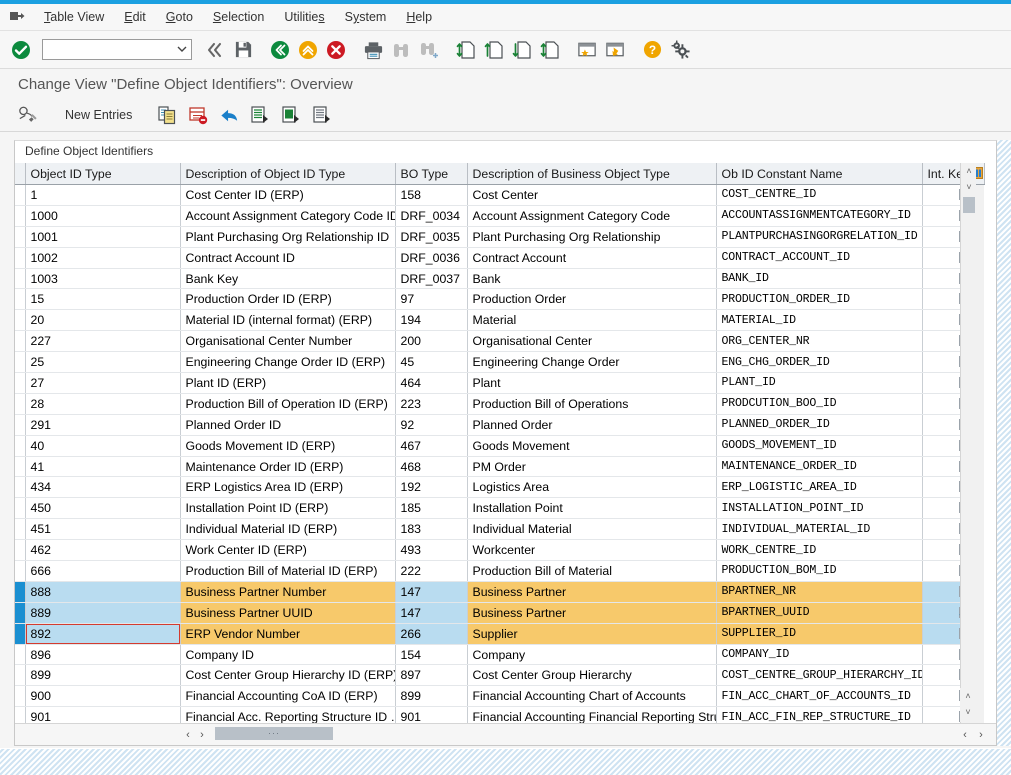 This screenshot has width=1011, height=775. What do you see at coordinates (288, 258) in the screenshot?
I see `cell-desc-object-id-type: Contract Account ID` at bounding box center [288, 258].